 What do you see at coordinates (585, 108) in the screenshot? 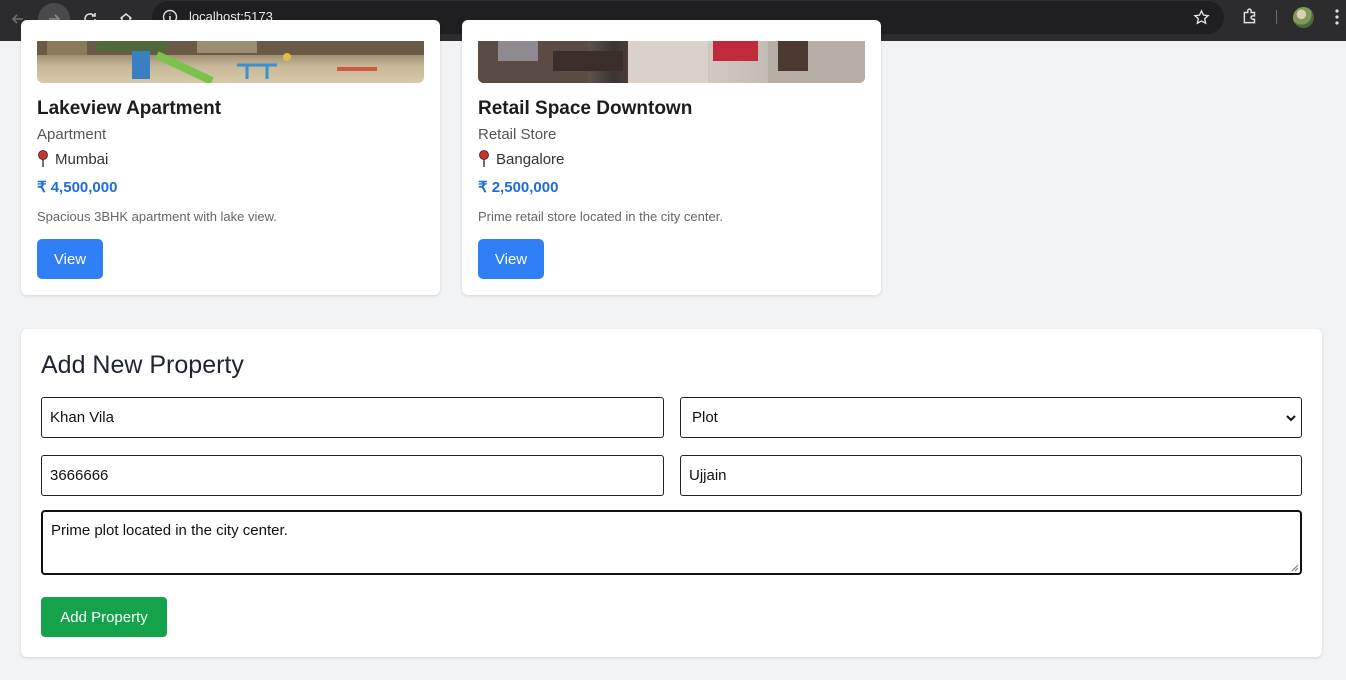
I see `property-title: Retail Space Downtown` at bounding box center [585, 108].